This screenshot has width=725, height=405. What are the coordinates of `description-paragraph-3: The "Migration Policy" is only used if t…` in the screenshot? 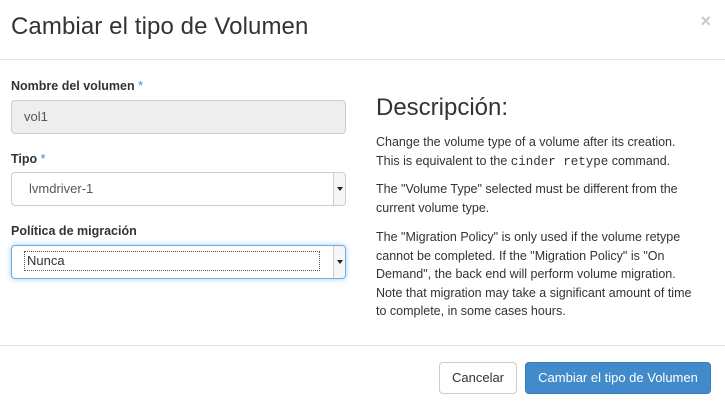 It's located at (546, 274).